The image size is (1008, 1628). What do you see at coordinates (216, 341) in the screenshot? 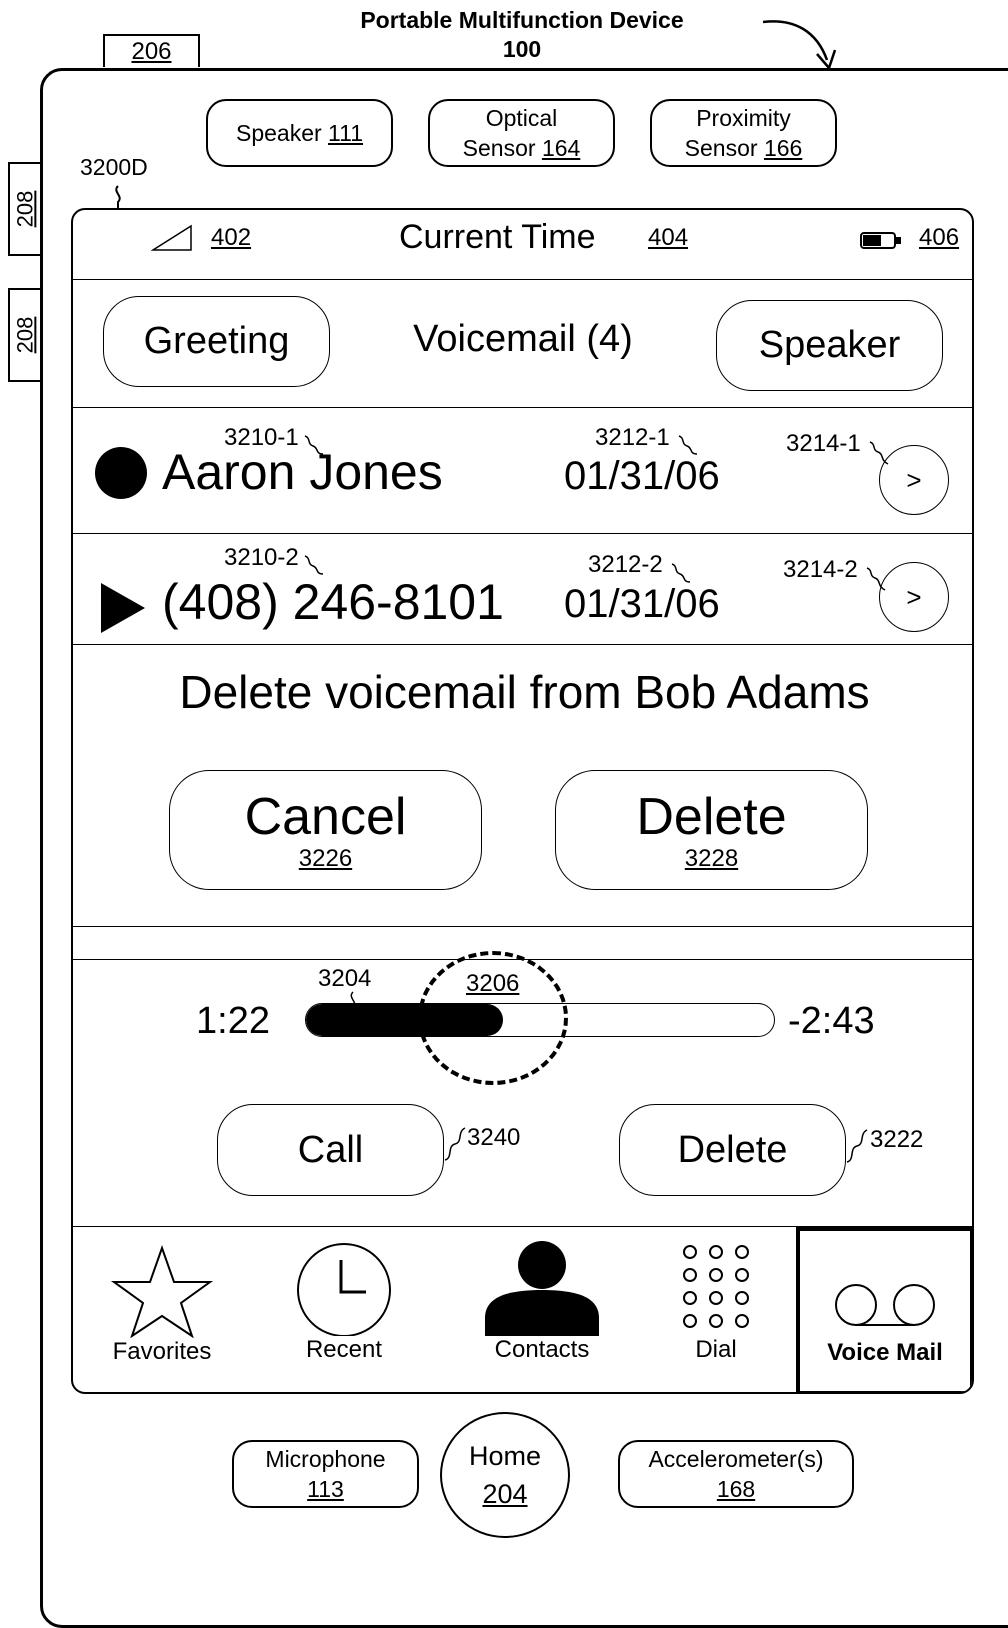
I see `greeting-button: Greeting` at bounding box center [216, 341].